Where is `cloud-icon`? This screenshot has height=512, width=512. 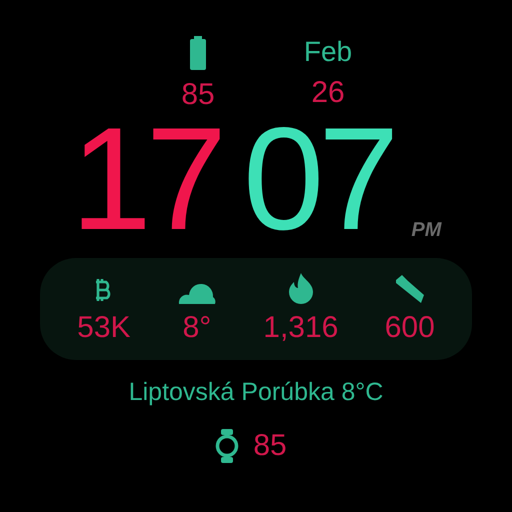 cloud-icon is located at coordinates (196, 293).